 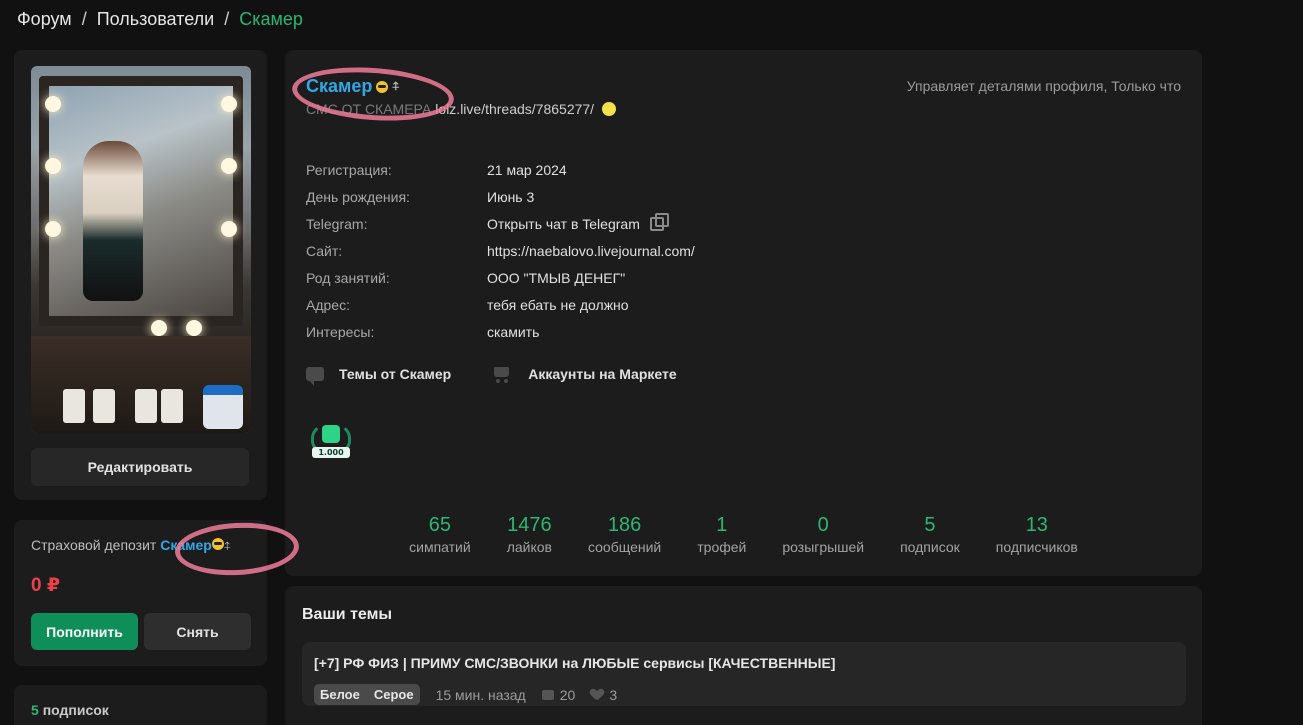 I want to click on info-value-telegram: Открыть чат в Telegram, so click(x=578, y=222).